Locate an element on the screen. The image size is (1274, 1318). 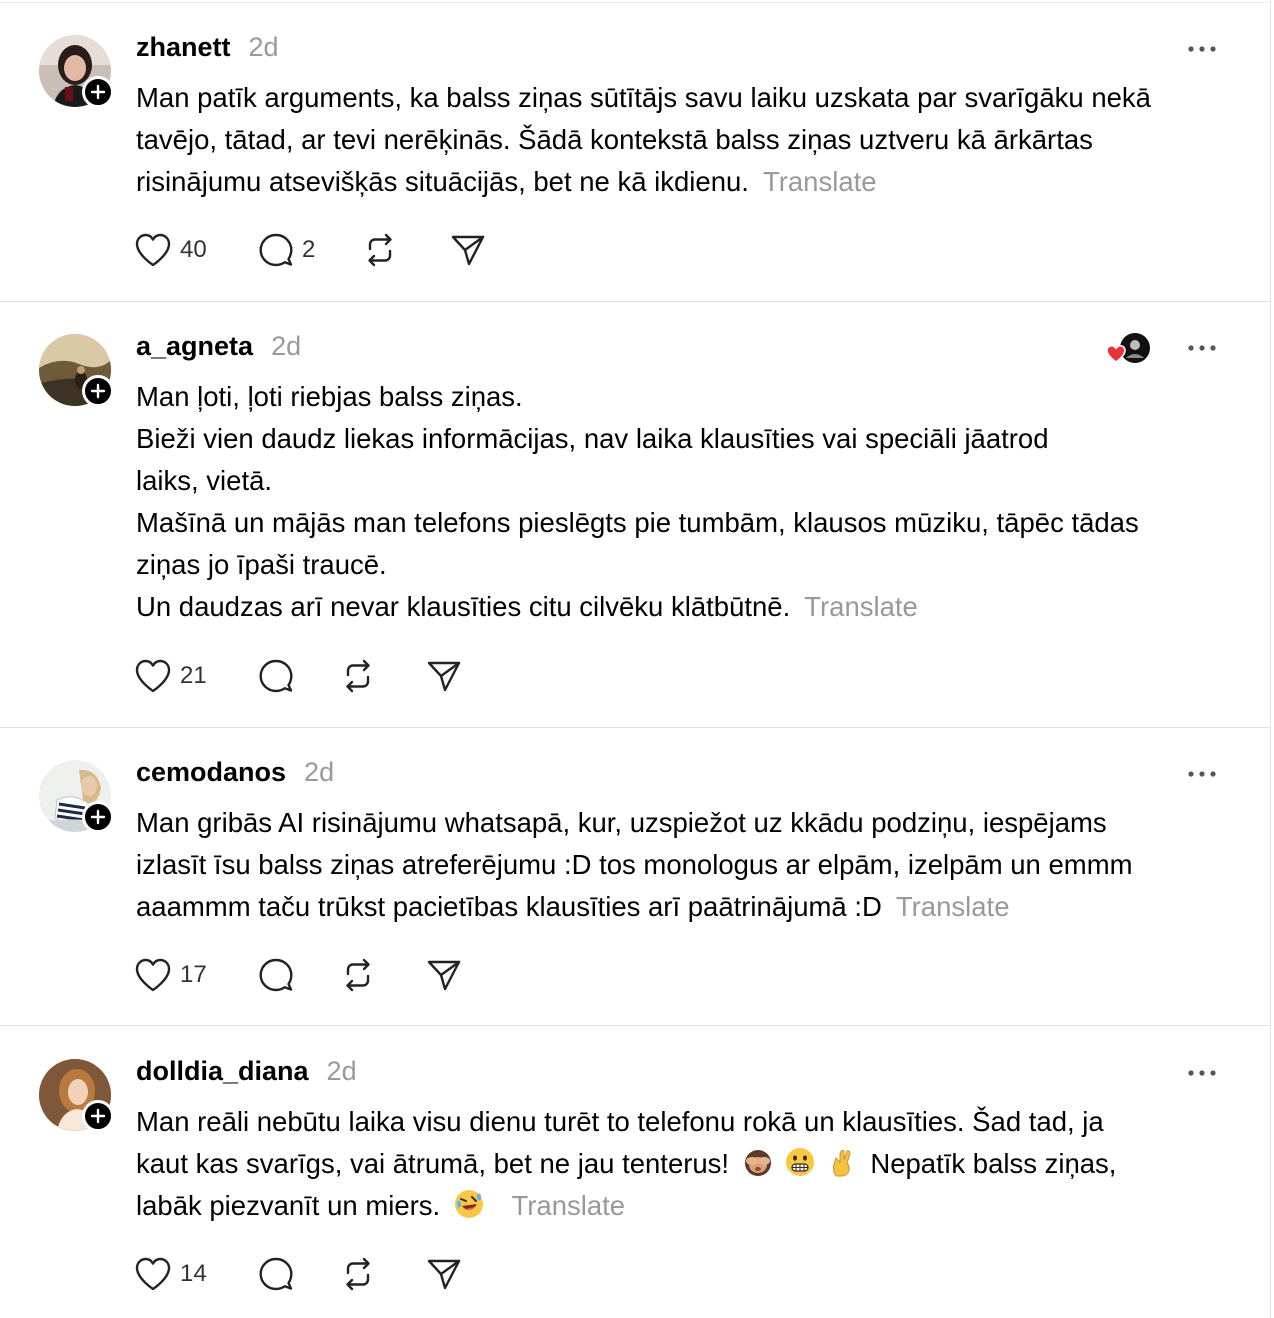
post-body-fragment: labāk piezvanīt un miers. is located at coordinates (288, 1205).